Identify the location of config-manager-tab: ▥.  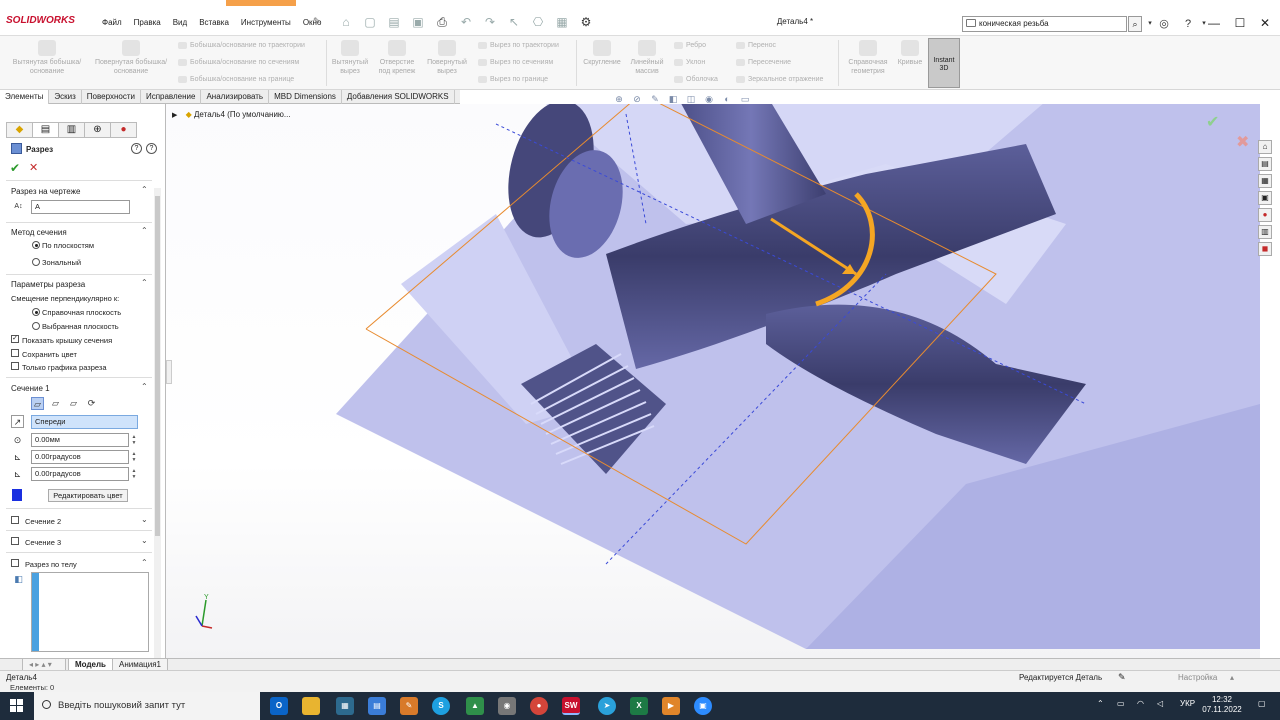
(71, 130).